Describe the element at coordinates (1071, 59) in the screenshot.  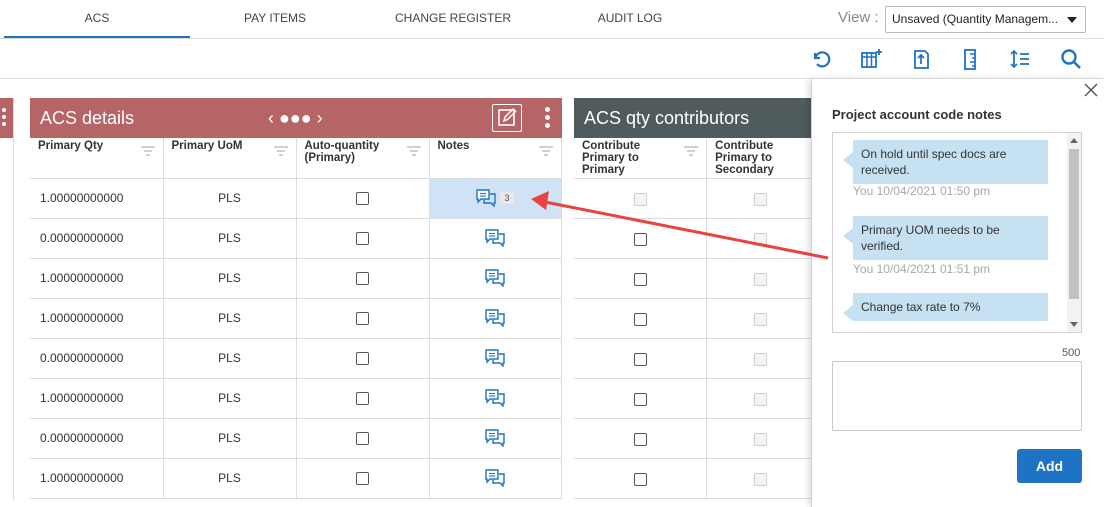
I see `search-icon` at that location.